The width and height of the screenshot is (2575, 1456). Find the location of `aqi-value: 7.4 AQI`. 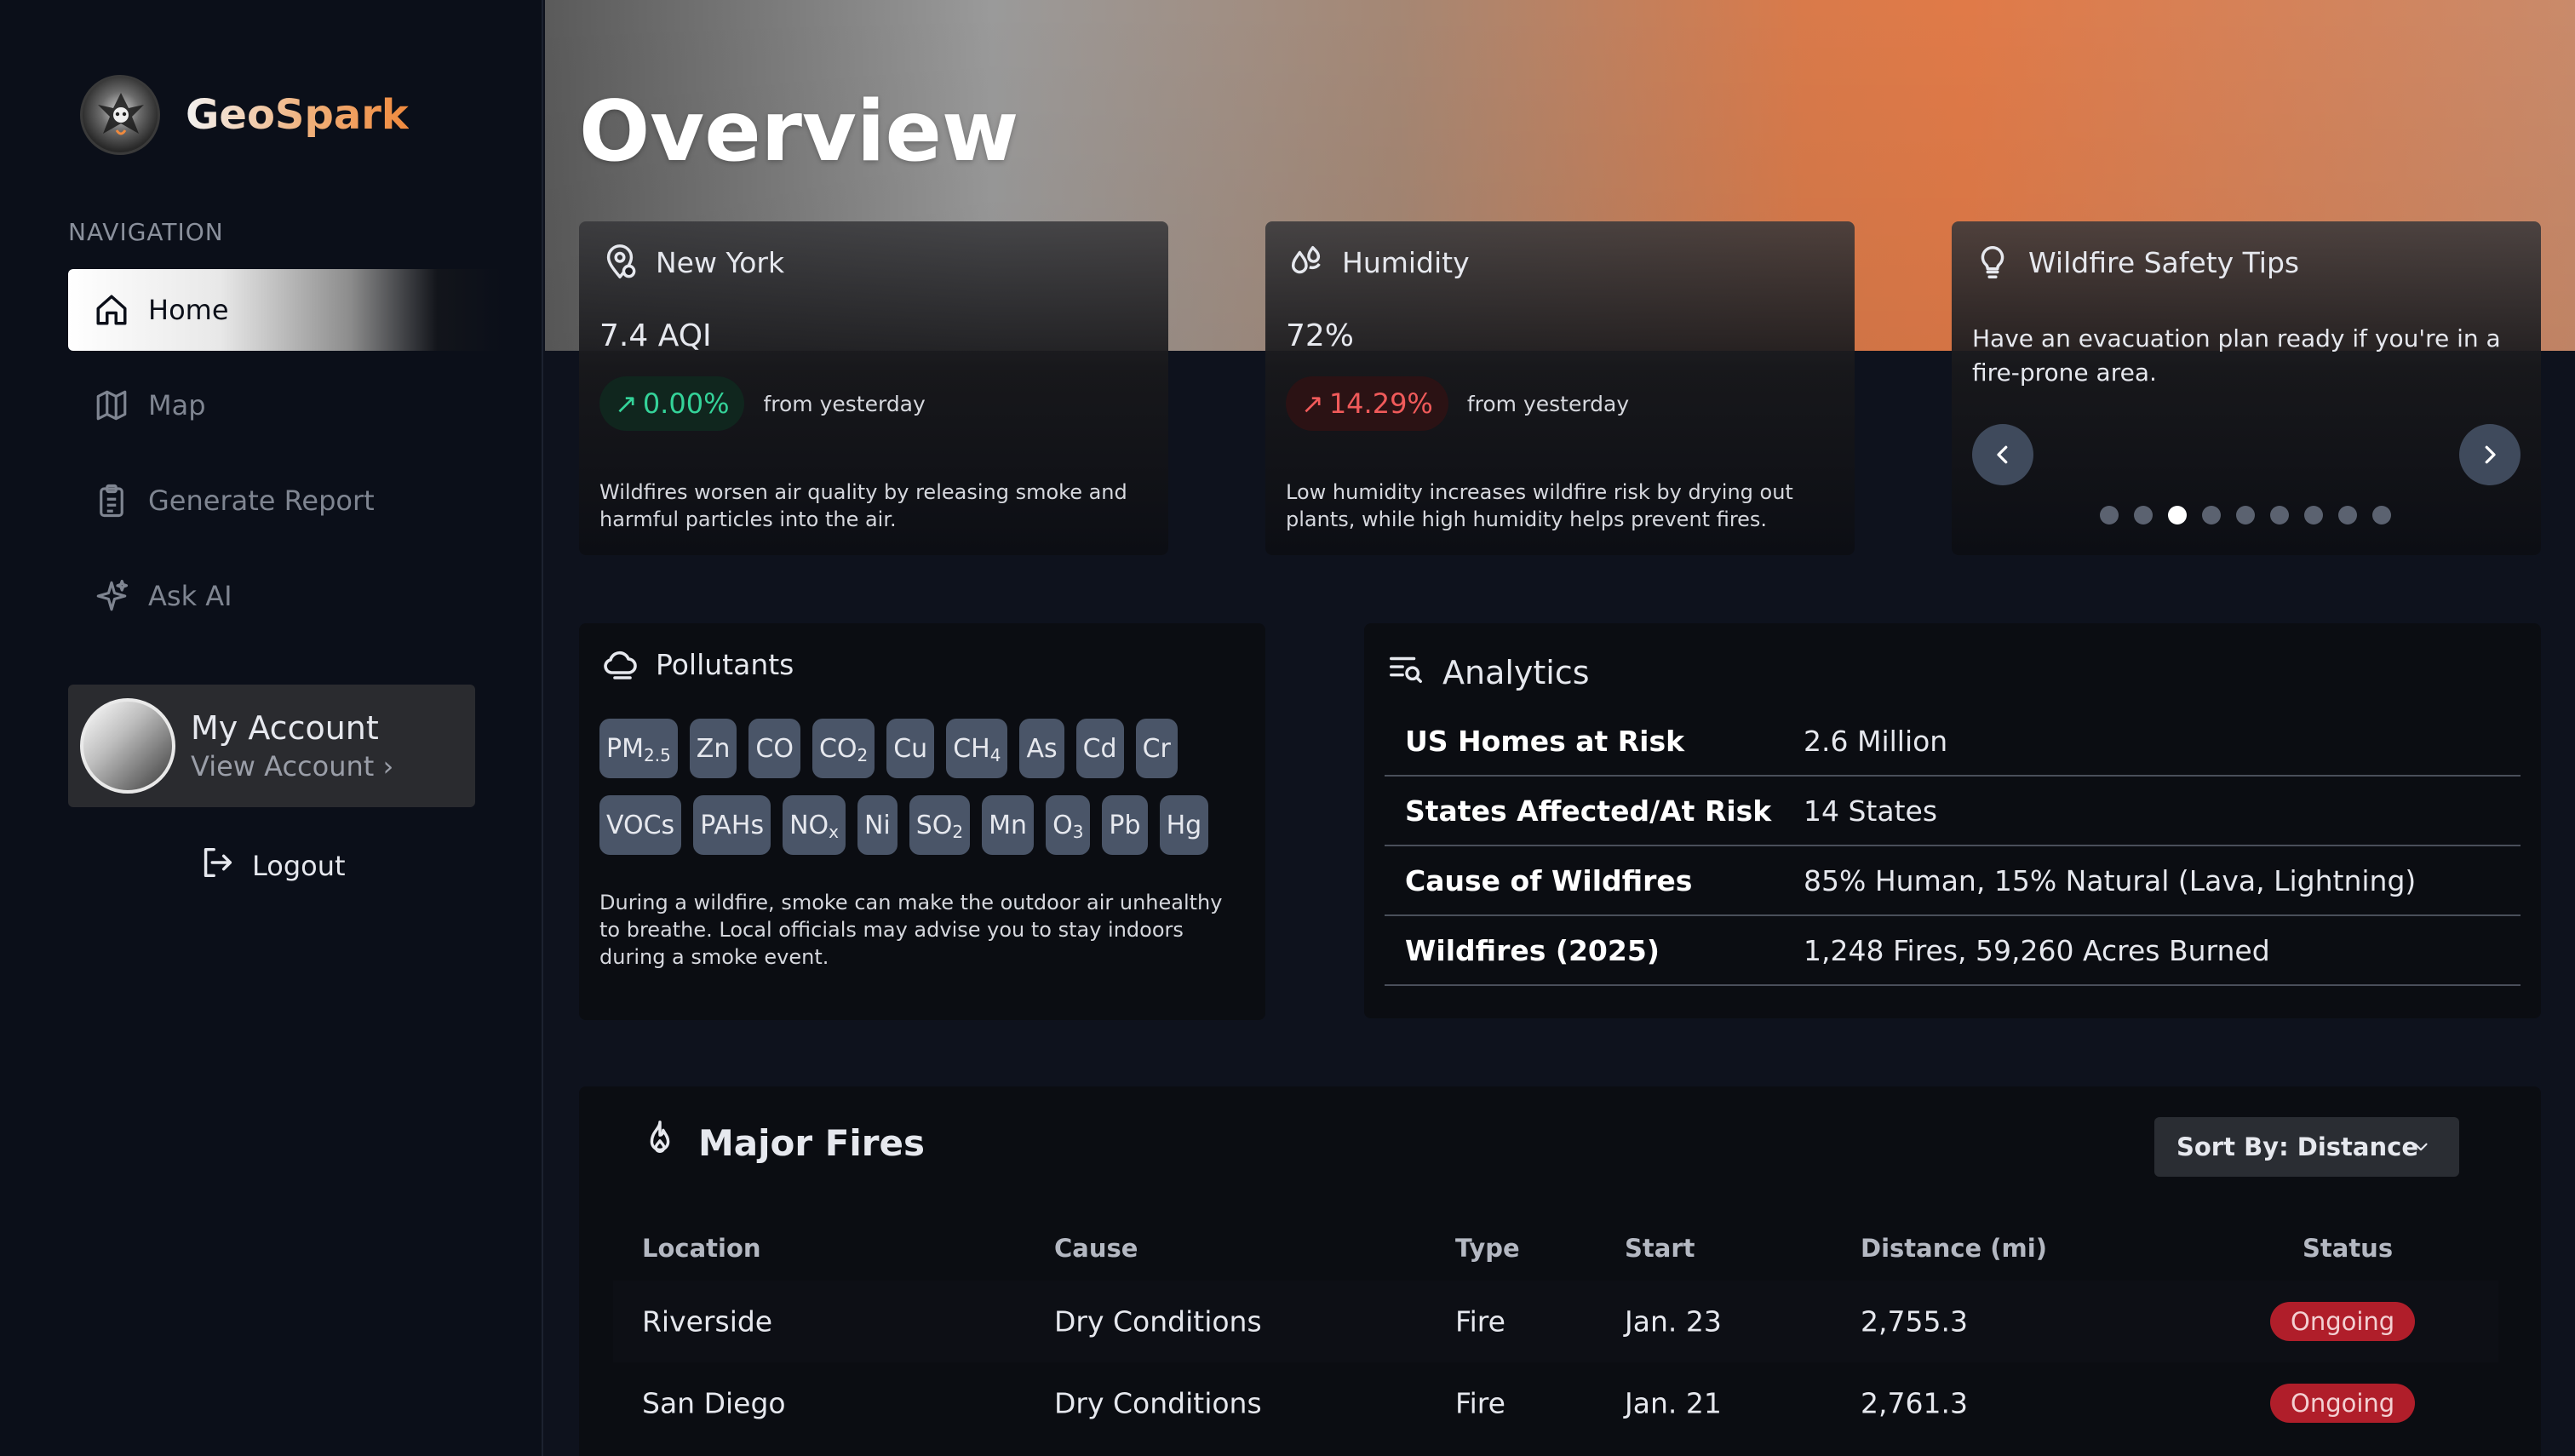

aqi-value: 7.4 AQI is located at coordinates (655, 335).